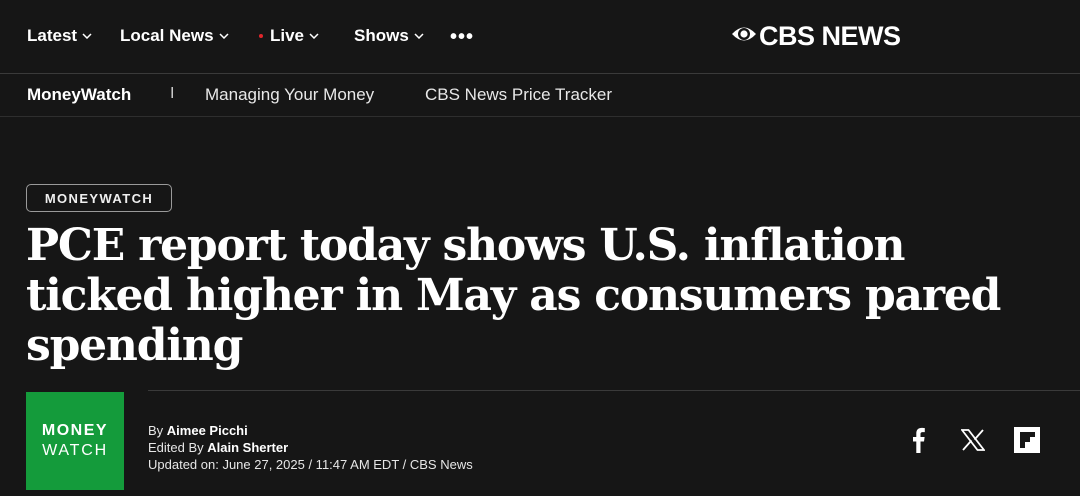 The height and width of the screenshot is (496, 1080). I want to click on nav-shows: Shows, so click(389, 36).